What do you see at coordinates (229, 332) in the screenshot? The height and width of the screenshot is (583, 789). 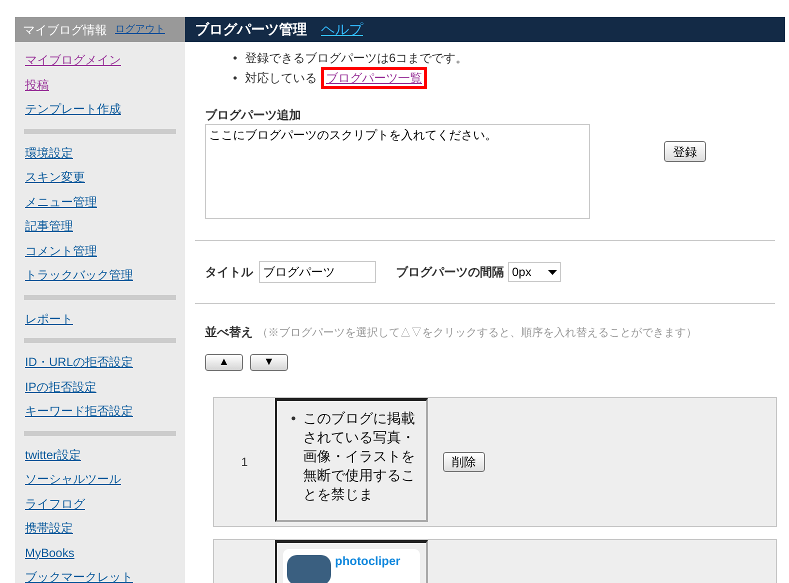 I see `sort-heading: 並べ替え` at bounding box center [229, 332].